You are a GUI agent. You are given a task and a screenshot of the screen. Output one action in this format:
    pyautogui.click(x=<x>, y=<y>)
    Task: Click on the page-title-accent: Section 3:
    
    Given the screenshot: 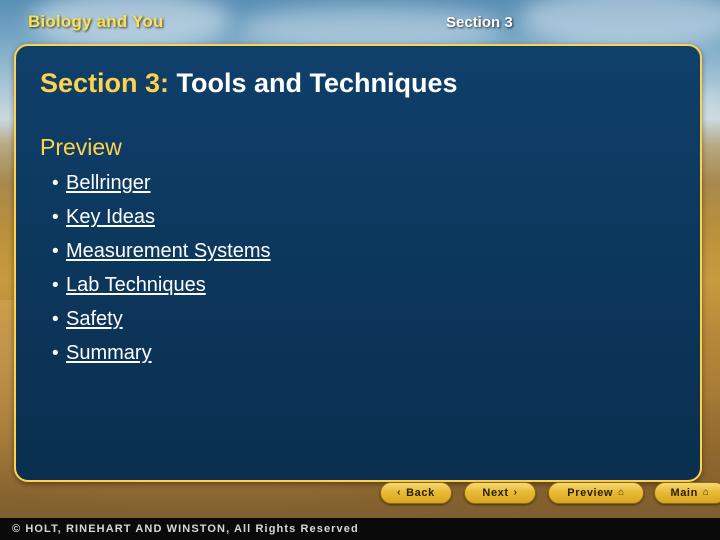 What is the action you would take?
    pyautogui.click(x=105, y=83)
    